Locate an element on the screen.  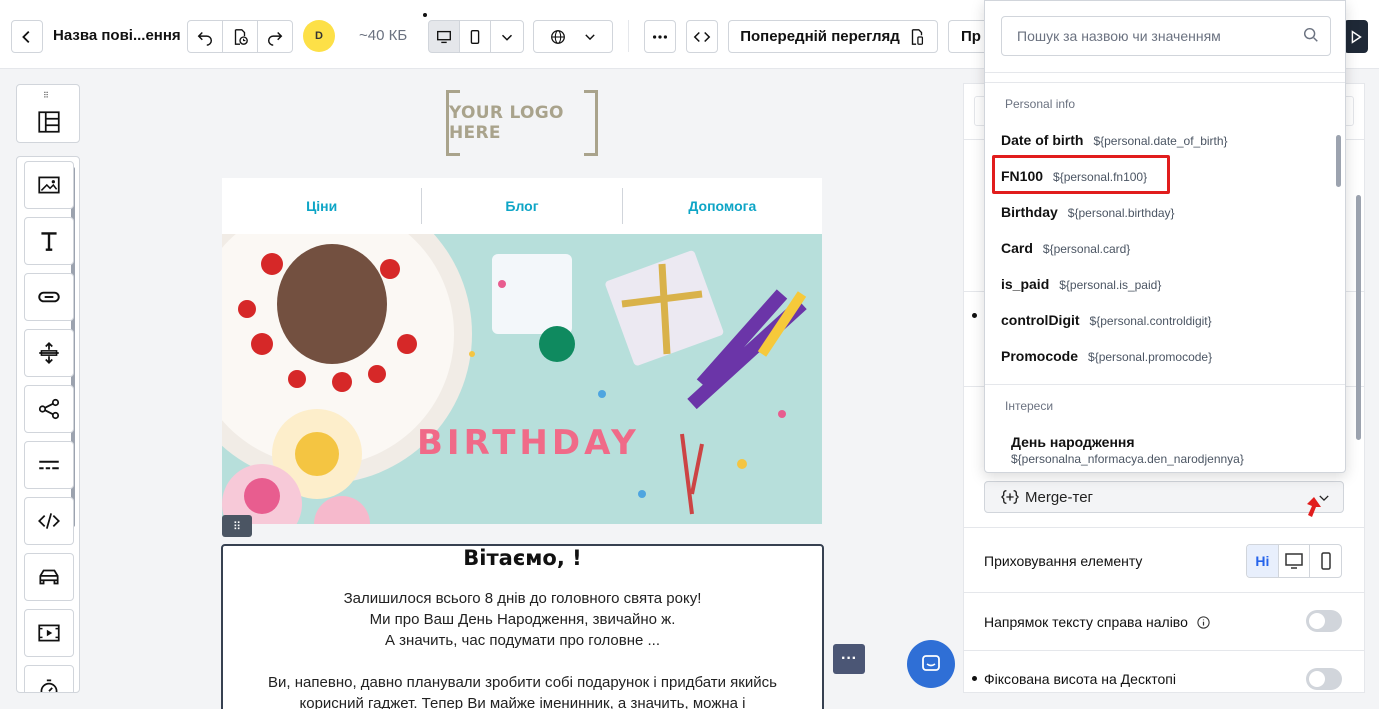
history-button is located at coordinates (240, 36).